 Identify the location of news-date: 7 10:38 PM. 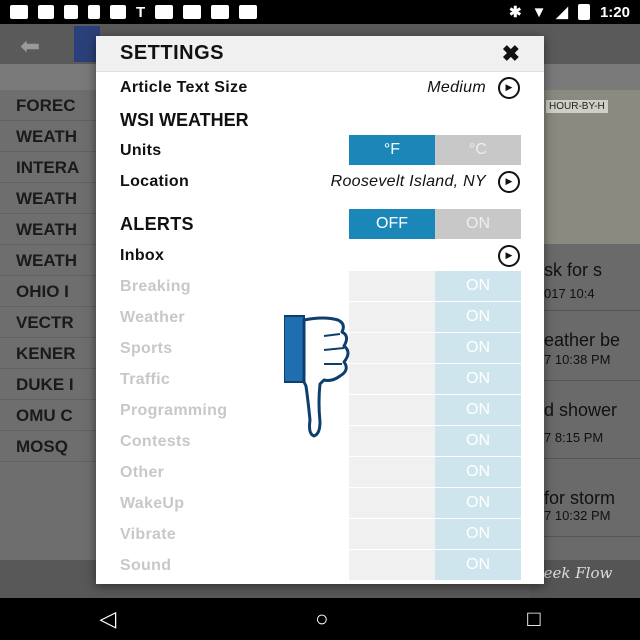
(577, 359).